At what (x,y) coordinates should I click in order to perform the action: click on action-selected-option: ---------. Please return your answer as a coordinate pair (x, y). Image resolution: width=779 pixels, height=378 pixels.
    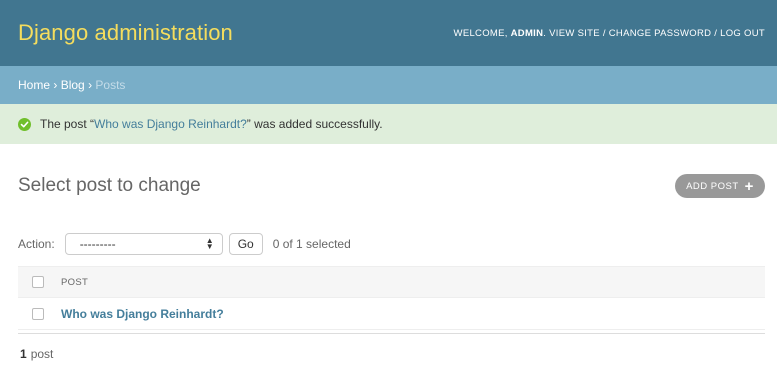
    Looking at the image, I should click on (97, 244).